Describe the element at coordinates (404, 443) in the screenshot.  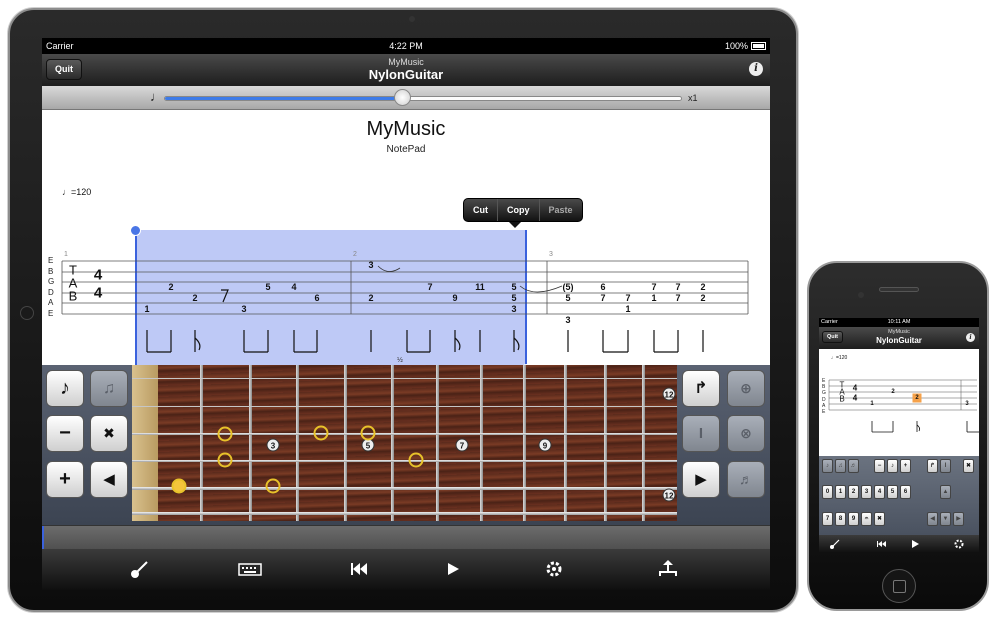
I see `fretboard` at that location.